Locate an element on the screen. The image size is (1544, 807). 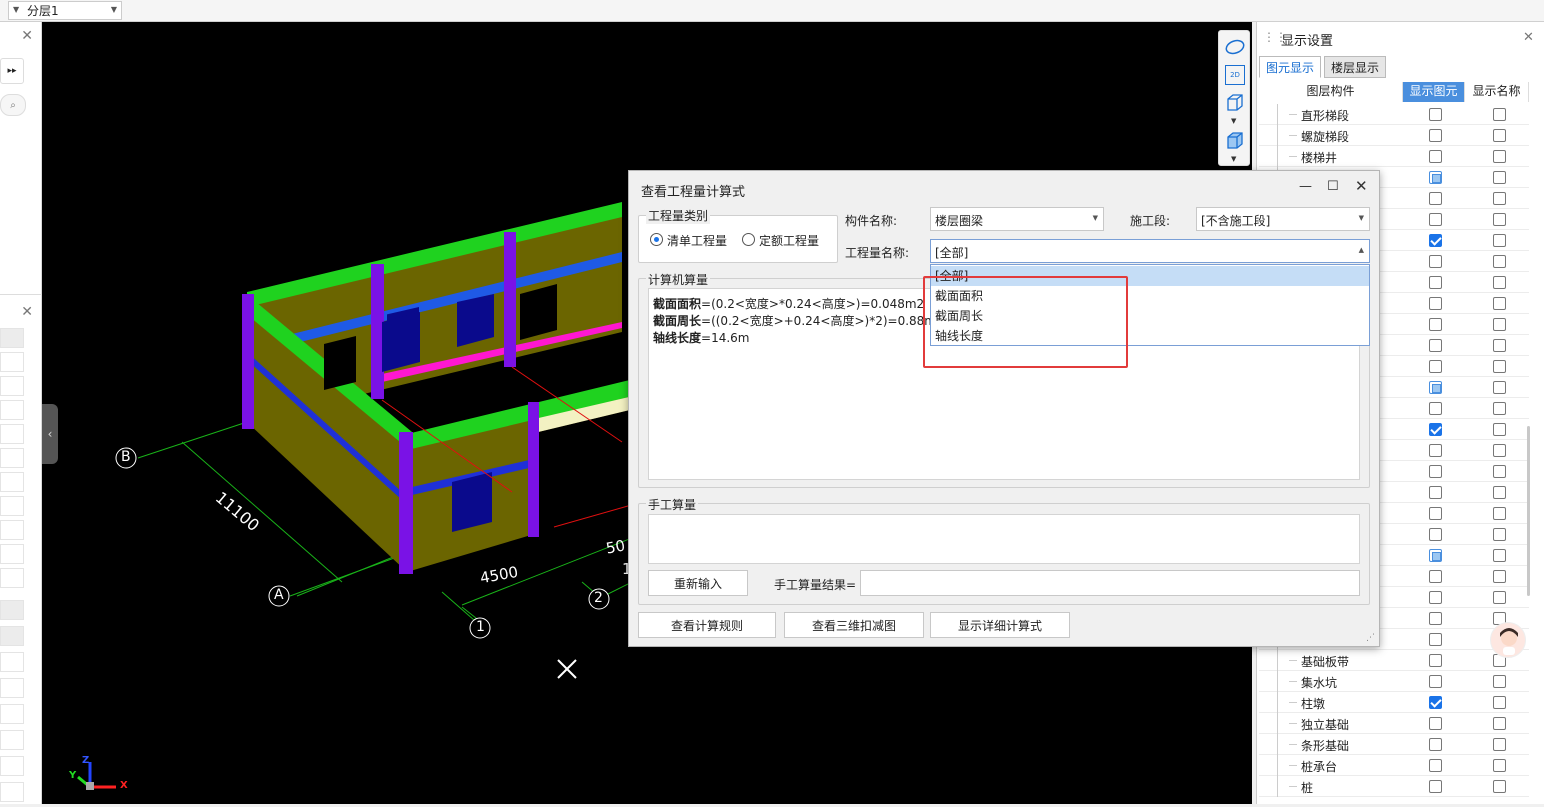
cube-filled-icon is located at coordinates (1235, 141).